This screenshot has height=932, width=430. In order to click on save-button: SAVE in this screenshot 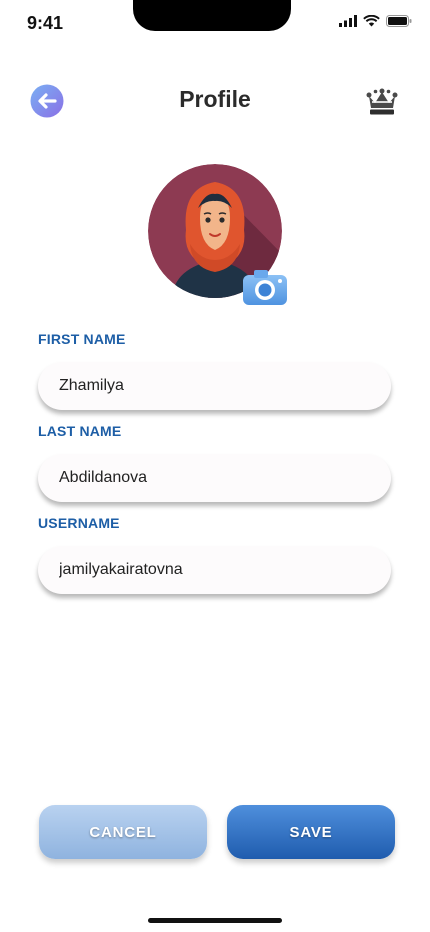, I will do `click(311, 832)`.